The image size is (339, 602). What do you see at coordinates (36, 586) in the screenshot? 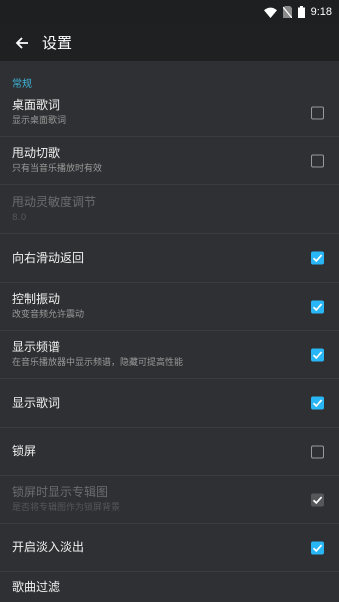
I see `setting-title: 歌曲过滤` at bounding box center [36, 586].